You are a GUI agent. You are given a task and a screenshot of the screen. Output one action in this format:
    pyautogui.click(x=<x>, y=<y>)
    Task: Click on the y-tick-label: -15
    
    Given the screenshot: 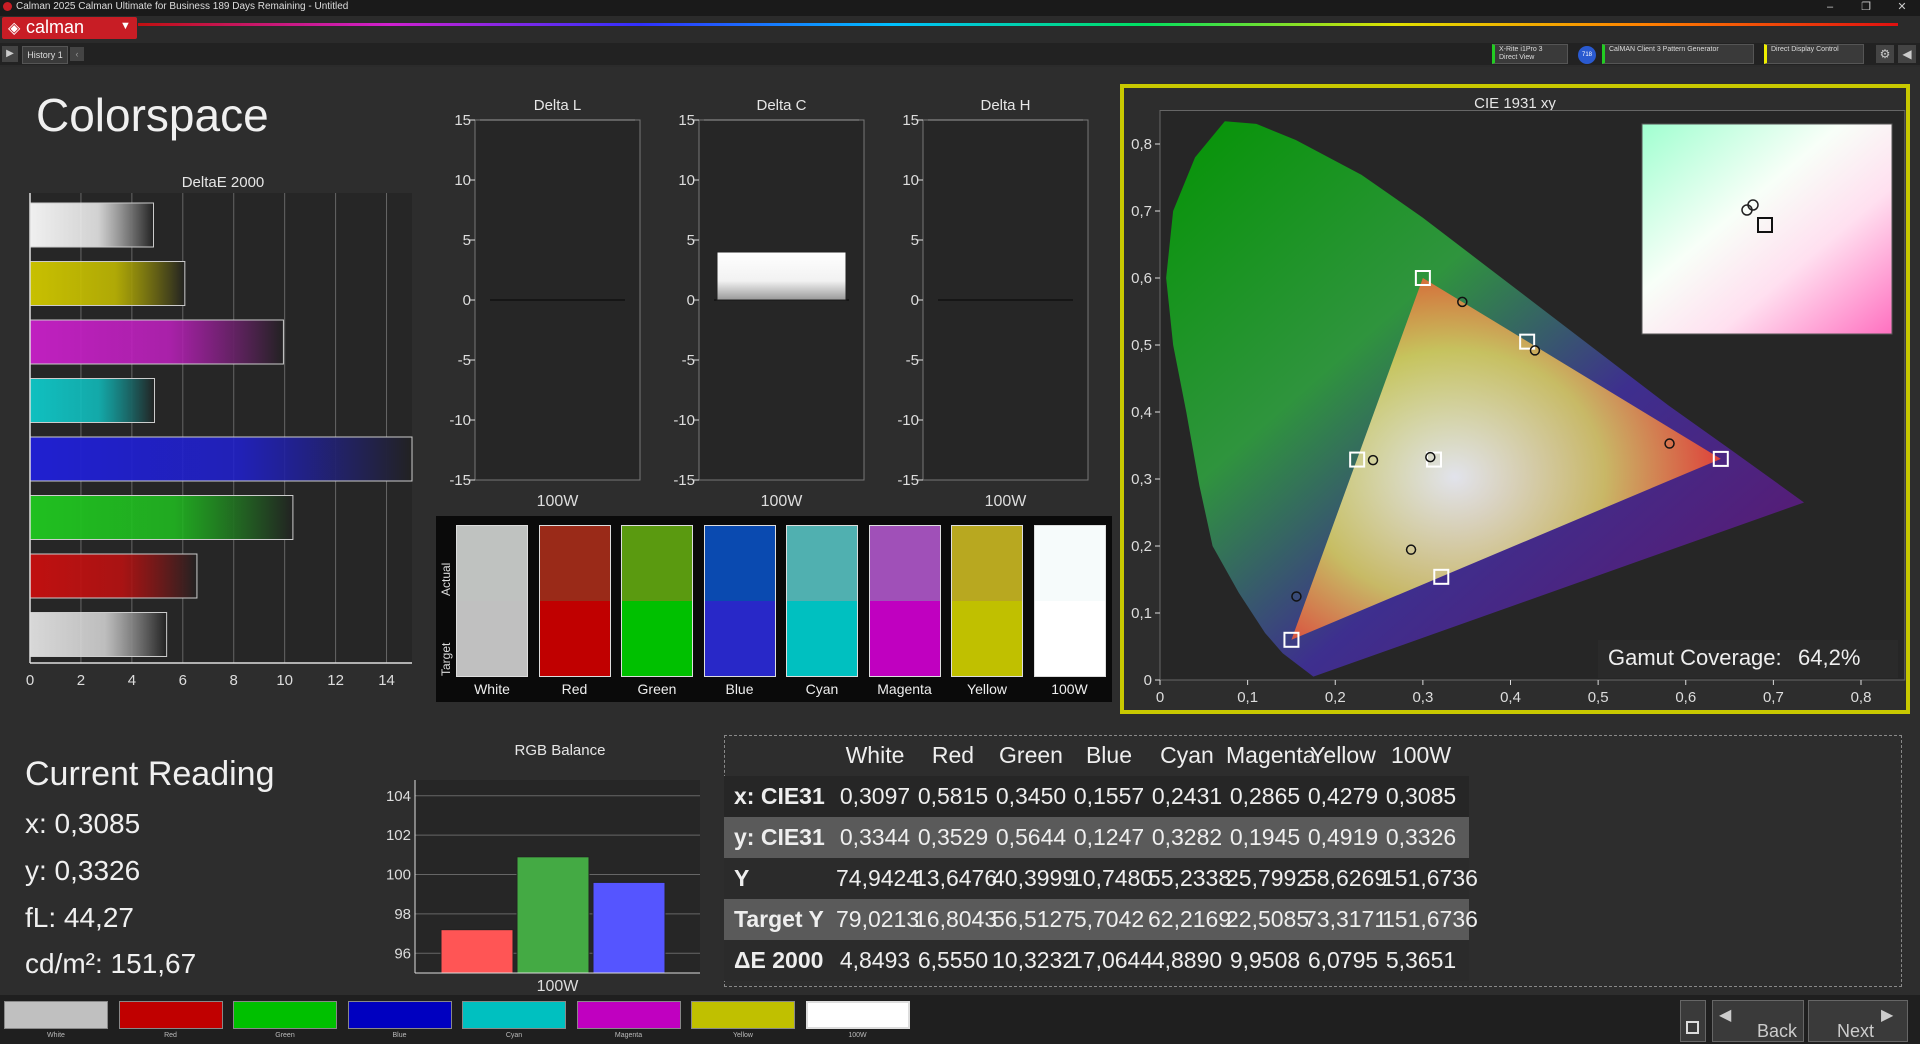 What is the action you would take?
    pyautogui.click(x=684, y=480)
    